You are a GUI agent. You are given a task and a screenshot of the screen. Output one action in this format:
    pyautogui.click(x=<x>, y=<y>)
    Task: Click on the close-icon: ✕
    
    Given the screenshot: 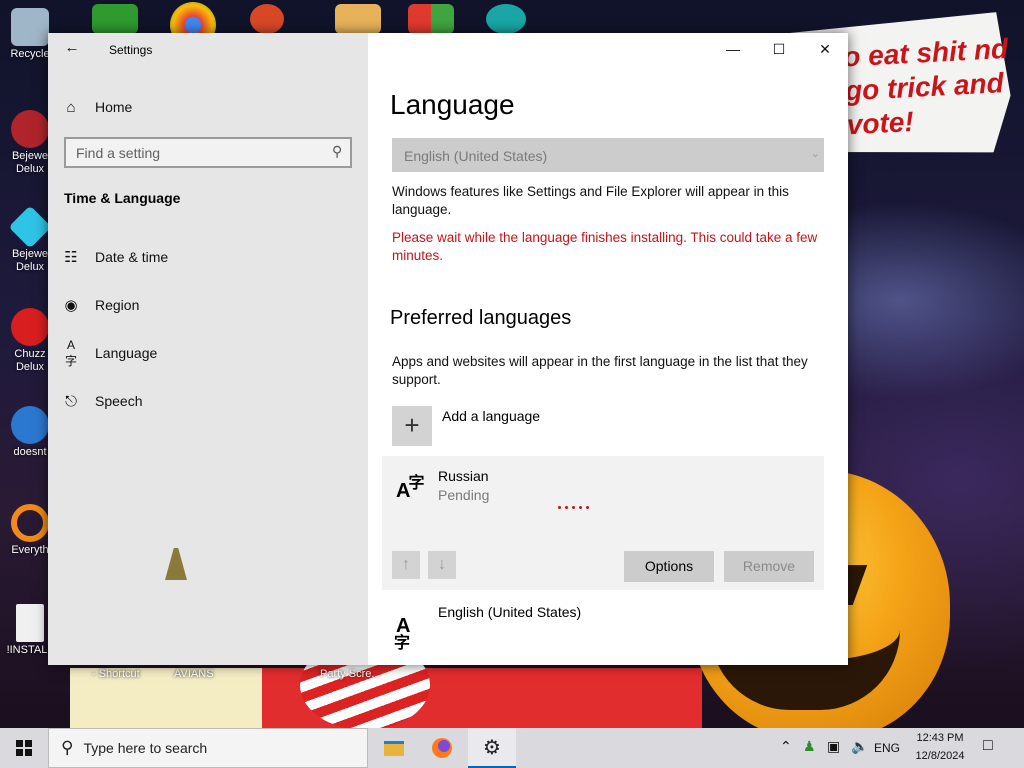 What is the action you would take?
    pyautogui.click(x=825, y=49)
    